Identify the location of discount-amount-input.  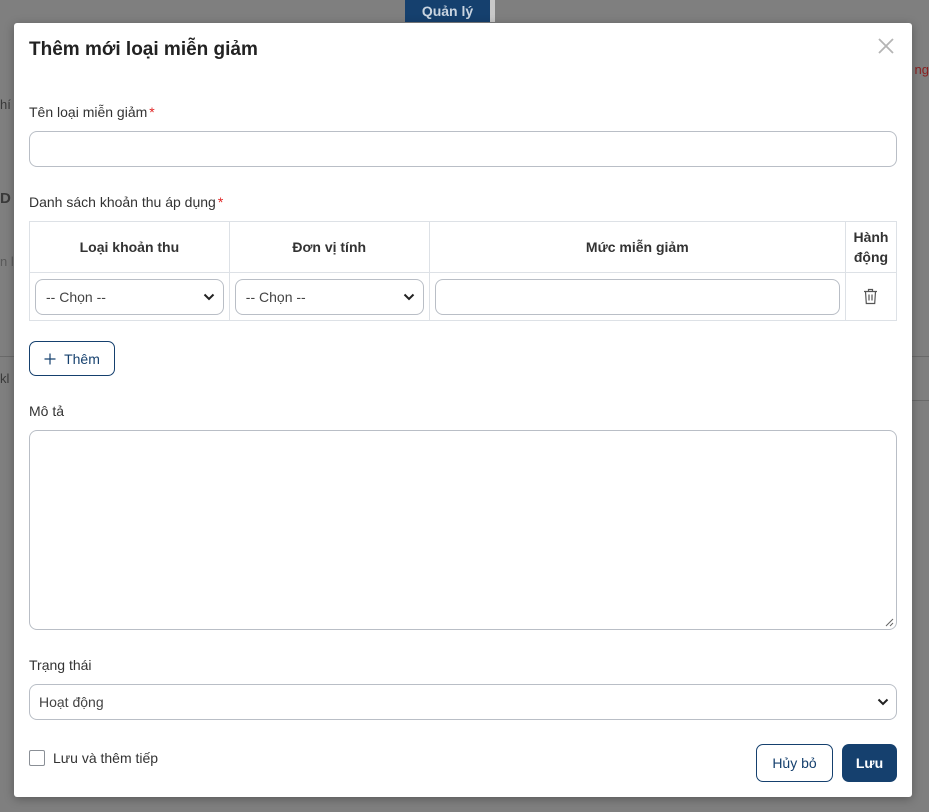
(637, 296).